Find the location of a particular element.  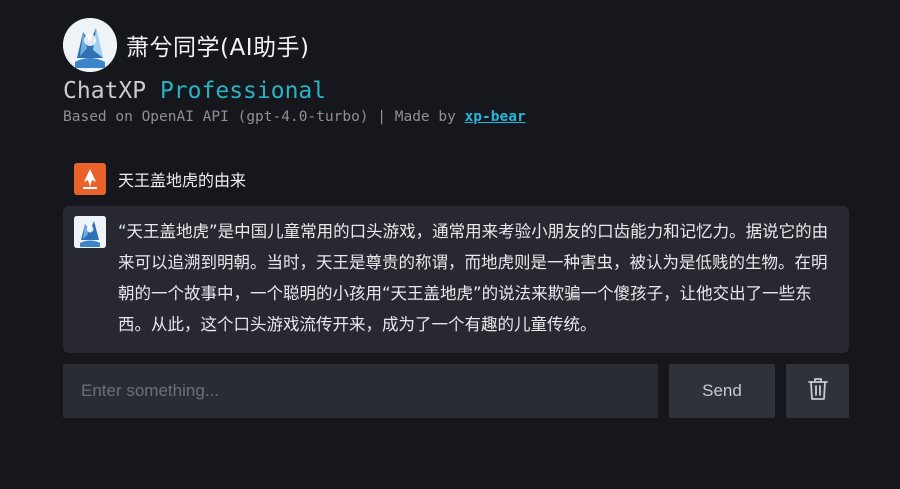

bot-avatar is located at coordinates (90, 45).